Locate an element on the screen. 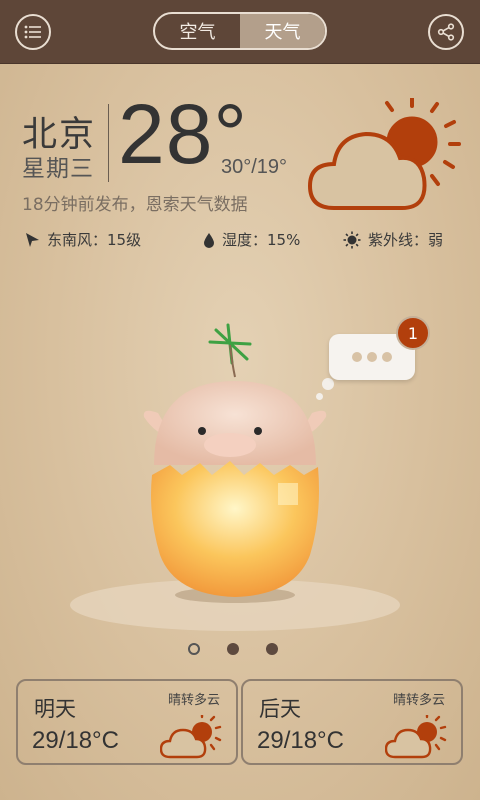  forecast-day: 明天 is located at coordinates (55, 709).